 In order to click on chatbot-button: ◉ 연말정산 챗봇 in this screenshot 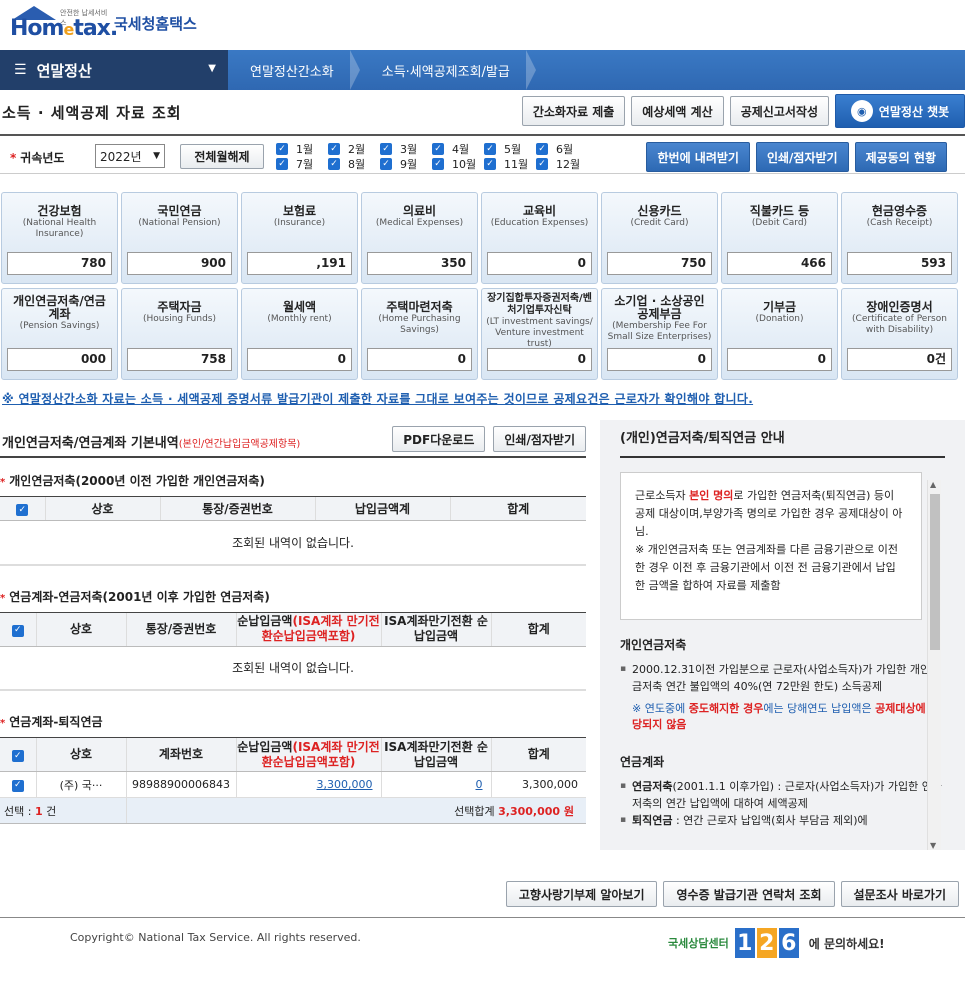, I will do `click(900, 111)`.